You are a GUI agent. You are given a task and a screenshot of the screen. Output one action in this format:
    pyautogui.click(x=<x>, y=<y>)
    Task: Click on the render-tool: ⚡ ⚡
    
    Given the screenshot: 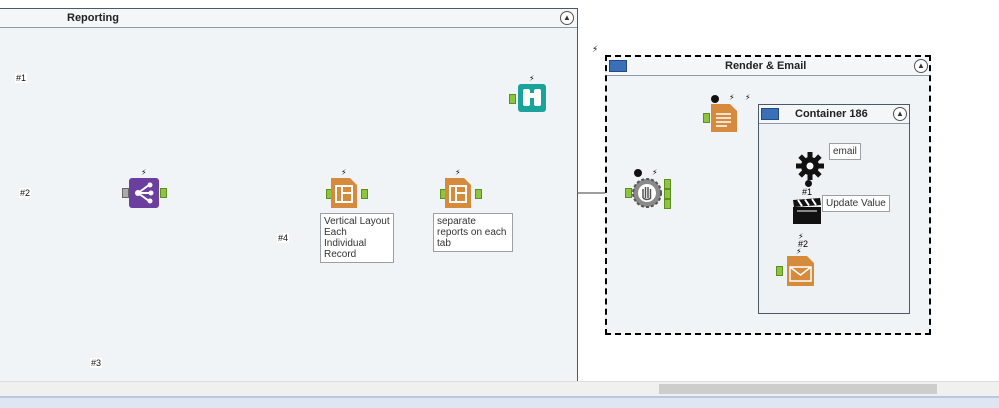 What is the action you would take?
    pyautogui.click(x=727, y=113)
    